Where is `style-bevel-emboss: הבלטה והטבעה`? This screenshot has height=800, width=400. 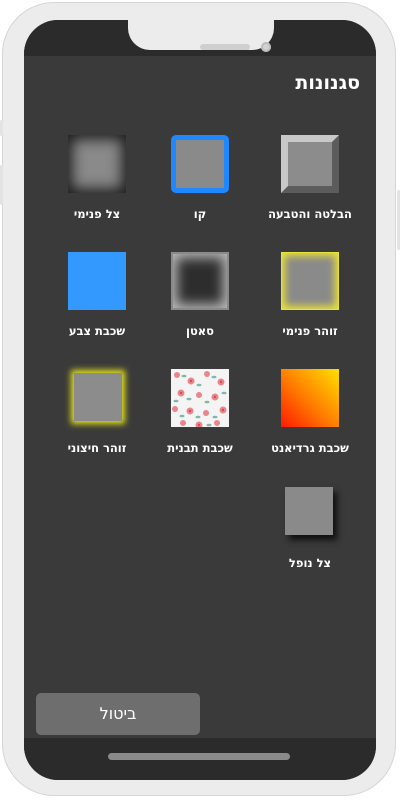
style-bevel-emboss: הבלטה והטבעה is located at coordinates (310, 190).